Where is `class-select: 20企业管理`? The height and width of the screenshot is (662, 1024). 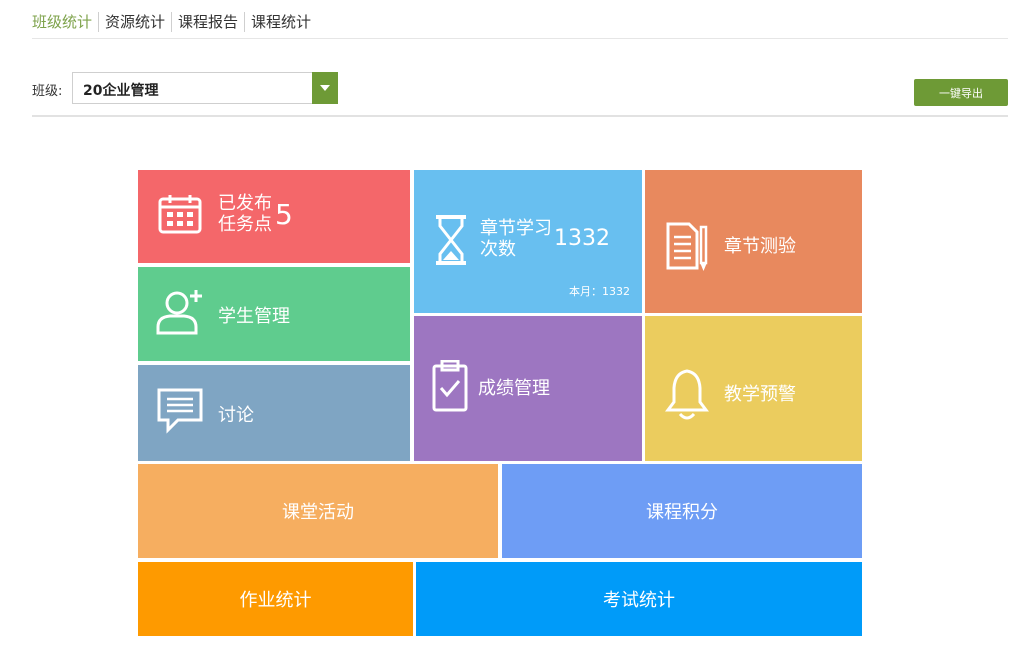 class-select: 20企业管理 is located at coordinates (205, 88).